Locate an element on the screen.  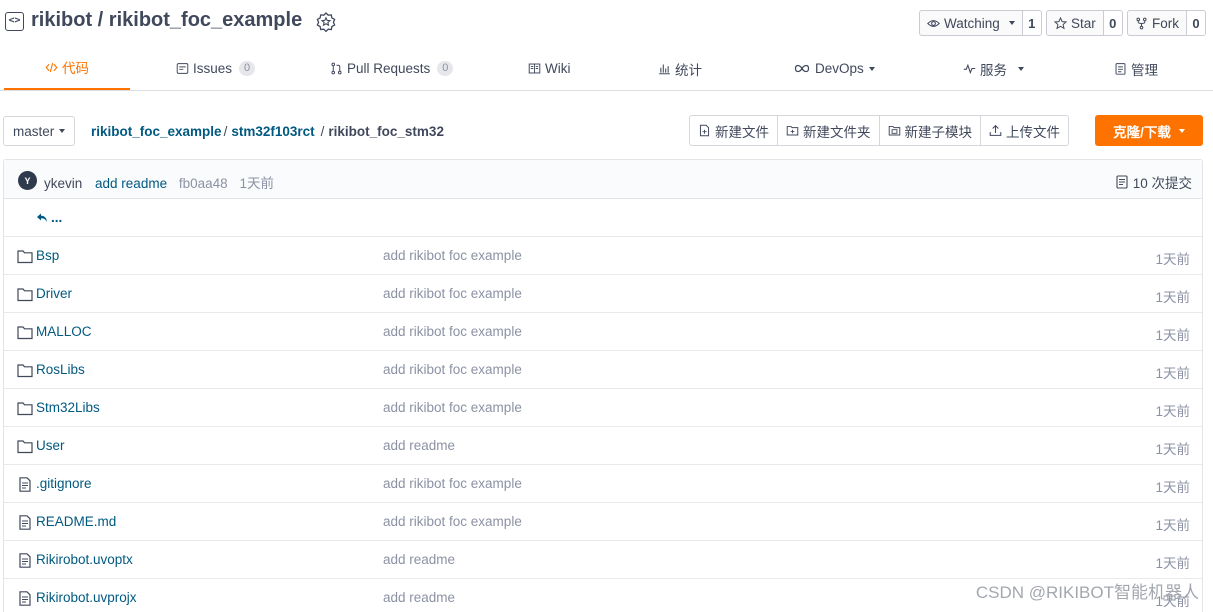
tab-code: 代码 is located at coordinates (67, 68).